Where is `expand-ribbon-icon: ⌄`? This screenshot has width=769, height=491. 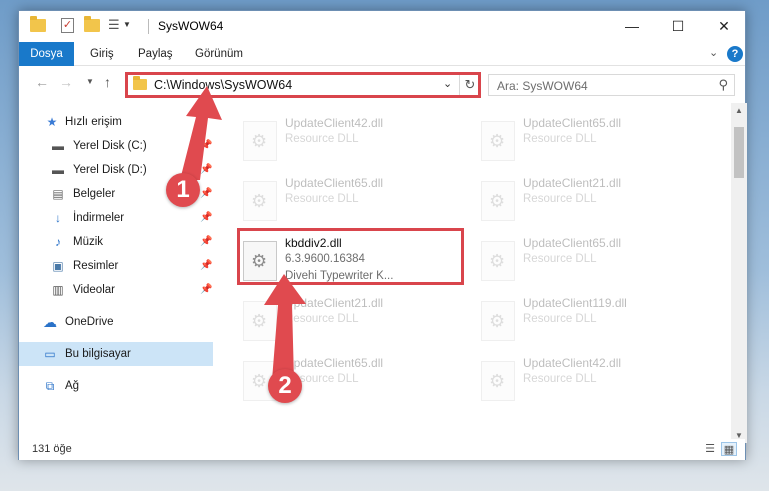
expand-ribbon-icon: ⌄ is located at coordinates (713, 52).